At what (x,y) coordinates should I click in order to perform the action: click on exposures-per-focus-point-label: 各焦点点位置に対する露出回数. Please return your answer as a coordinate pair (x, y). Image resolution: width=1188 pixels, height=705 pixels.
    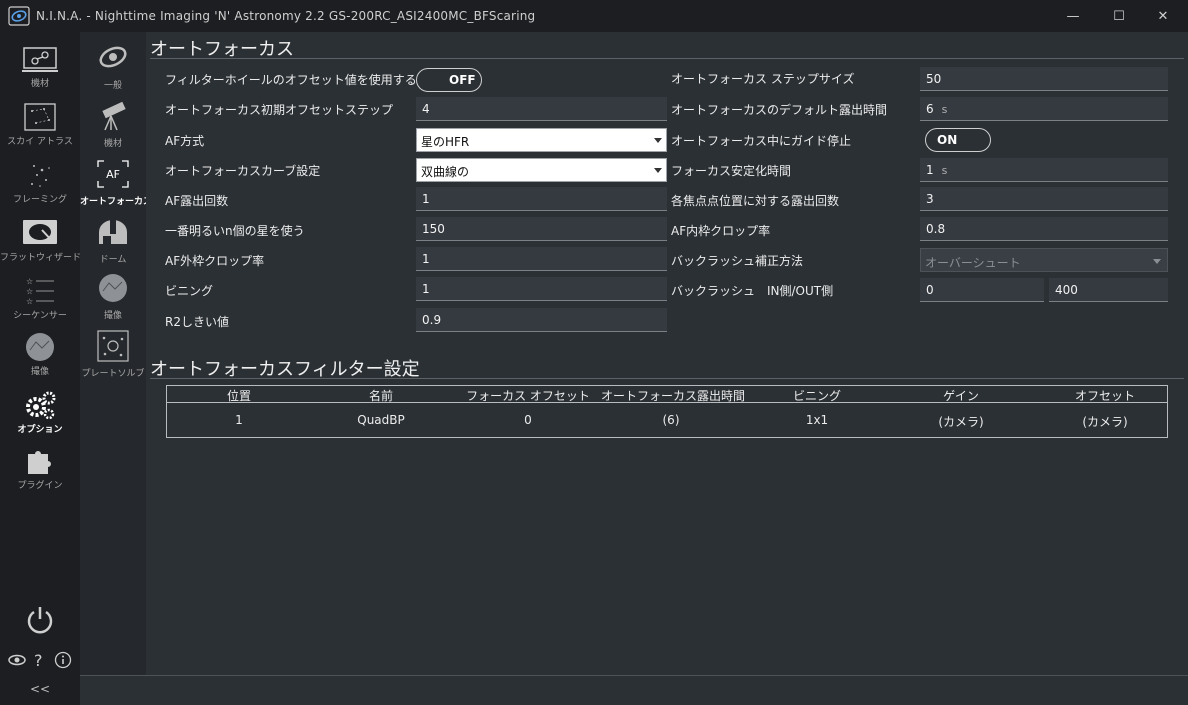
    Looking at the image, I should click on (755, 201).